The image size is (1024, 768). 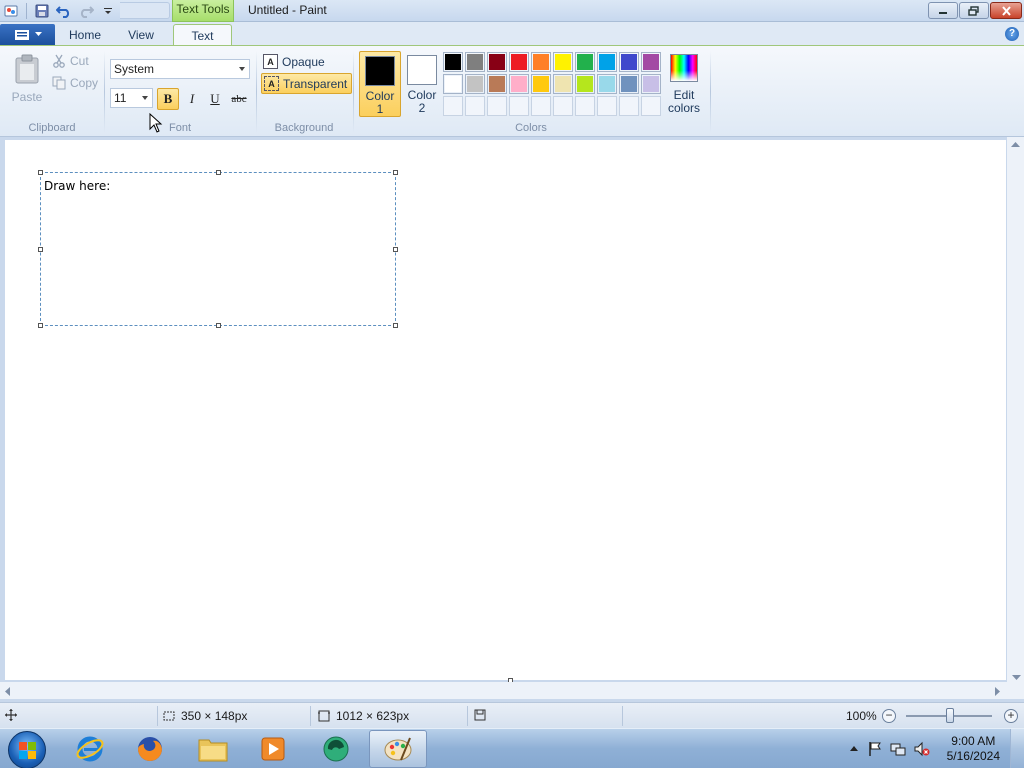 I want to click on edit-colors-button: Edit colors, so click(x=684, y=83).